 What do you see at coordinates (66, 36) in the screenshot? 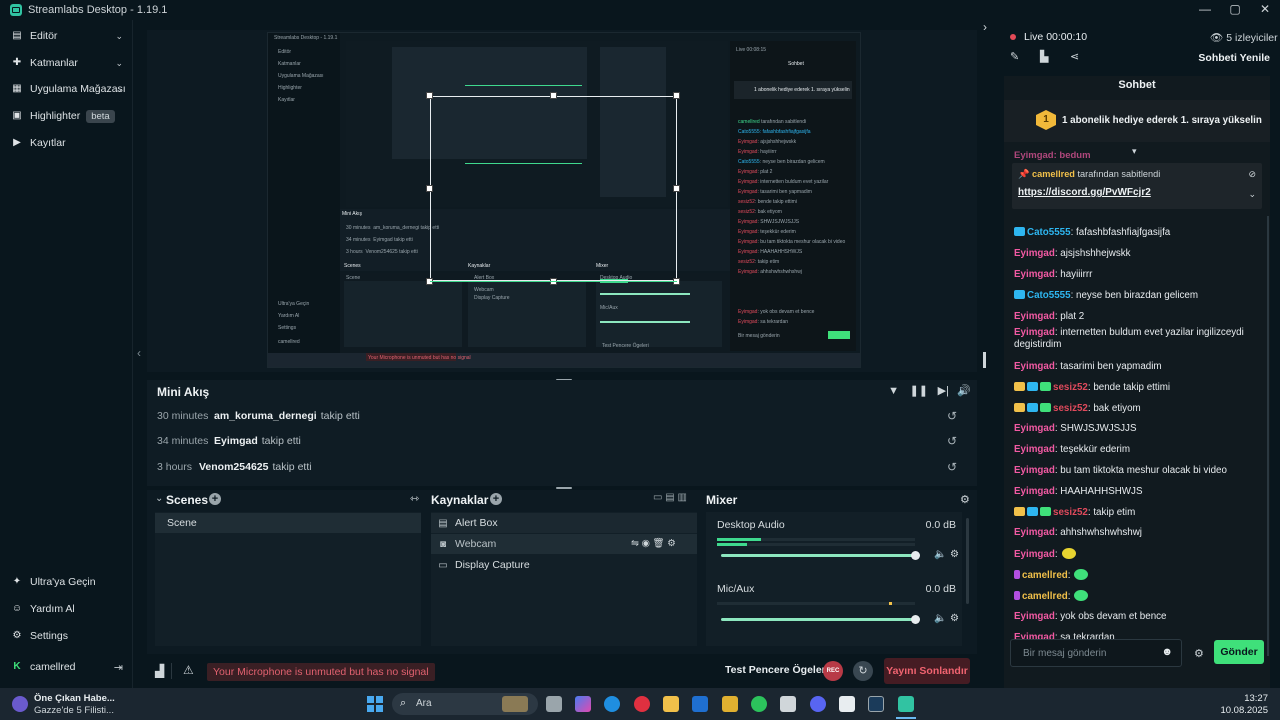
I see `nav-item-editor: ▤ Editör ⌄` at bounding box center [66, 36].